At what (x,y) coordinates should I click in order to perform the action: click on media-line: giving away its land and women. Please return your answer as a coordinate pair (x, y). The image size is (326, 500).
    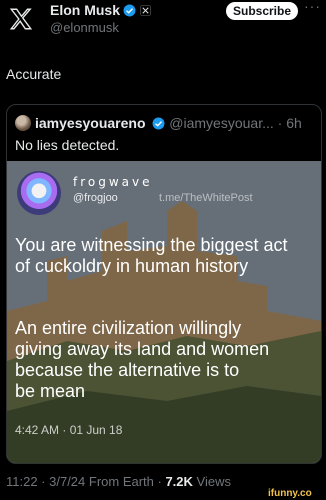
    Looking at the image, I should click on (142, 349).